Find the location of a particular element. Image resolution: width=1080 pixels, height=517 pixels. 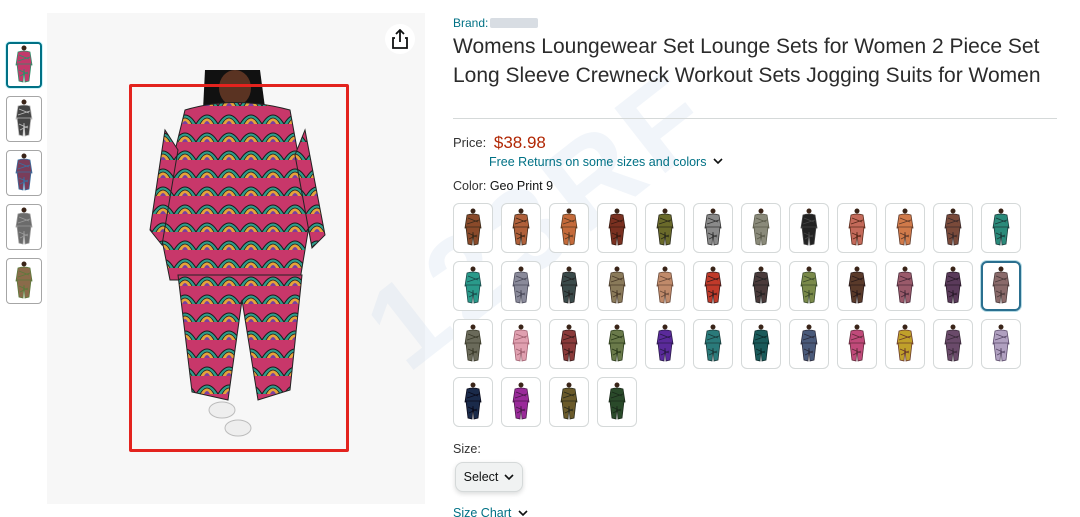

size-dropdown: Select is located at coordinates (489, 477).